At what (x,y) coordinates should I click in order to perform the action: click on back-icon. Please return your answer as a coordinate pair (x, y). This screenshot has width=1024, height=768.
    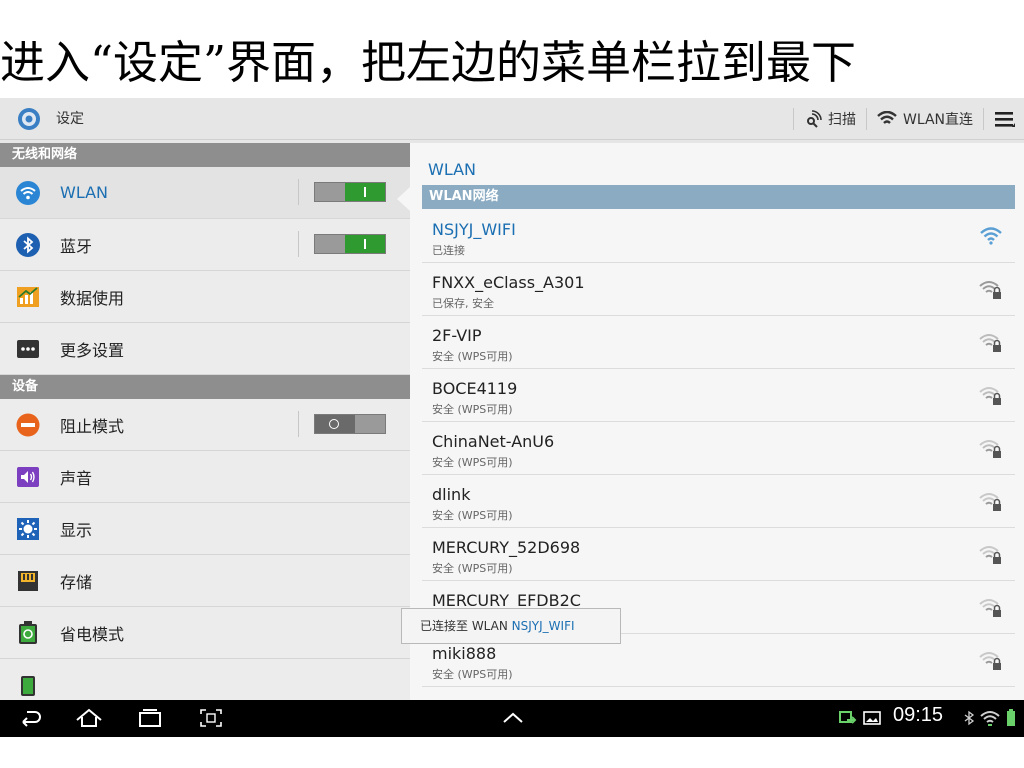
    Looking at the image, I should click on (31, 719).